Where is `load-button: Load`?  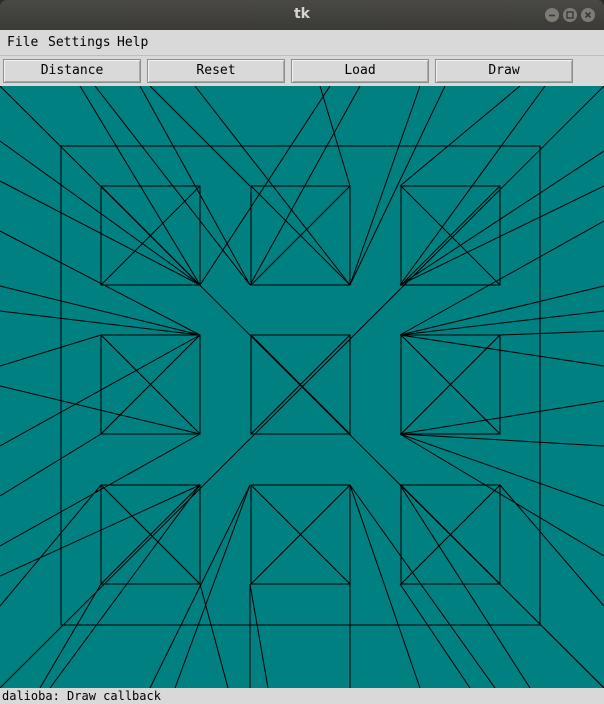
load-button: Load is located at coordinates (360, 71).